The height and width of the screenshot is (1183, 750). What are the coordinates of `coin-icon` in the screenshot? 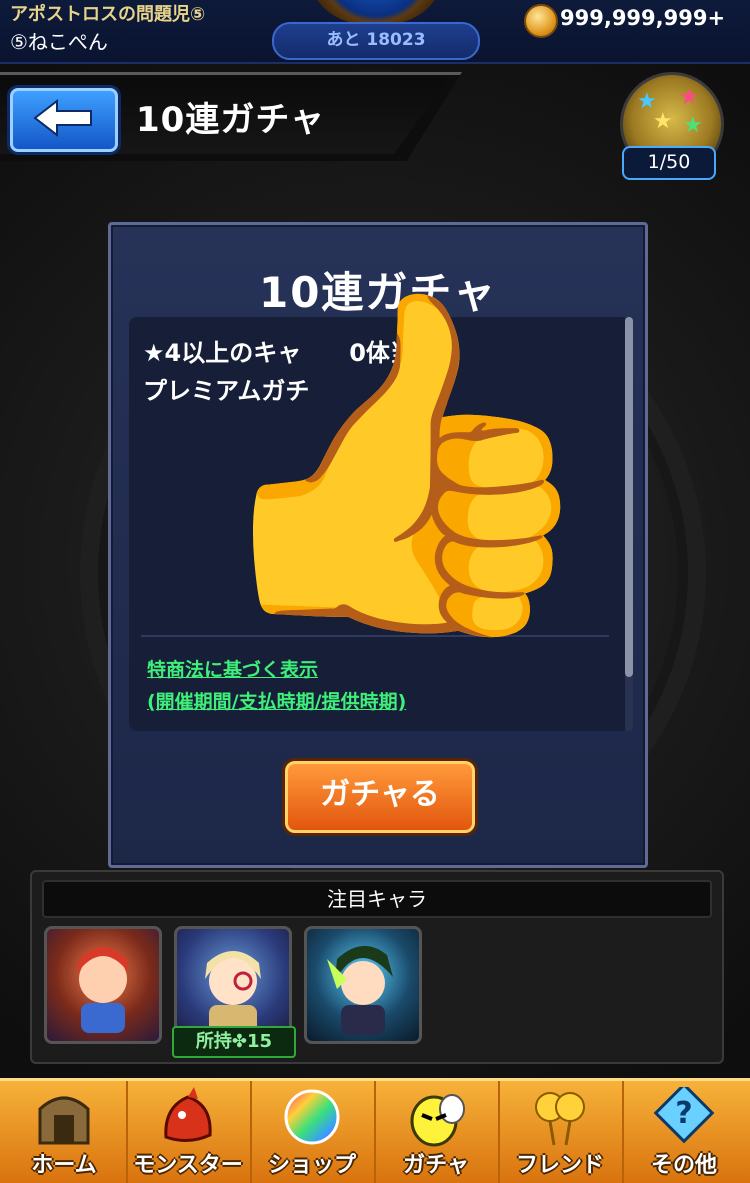 It's located at (541, 21).